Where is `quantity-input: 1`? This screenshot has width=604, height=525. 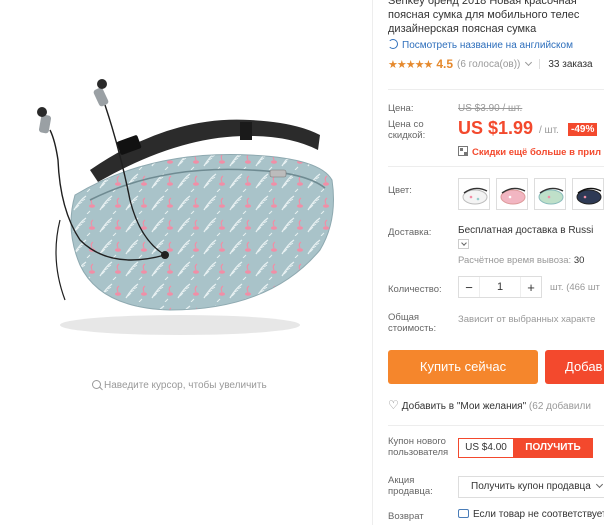
quantity-input: 1 is located at coordinates (500, 287).